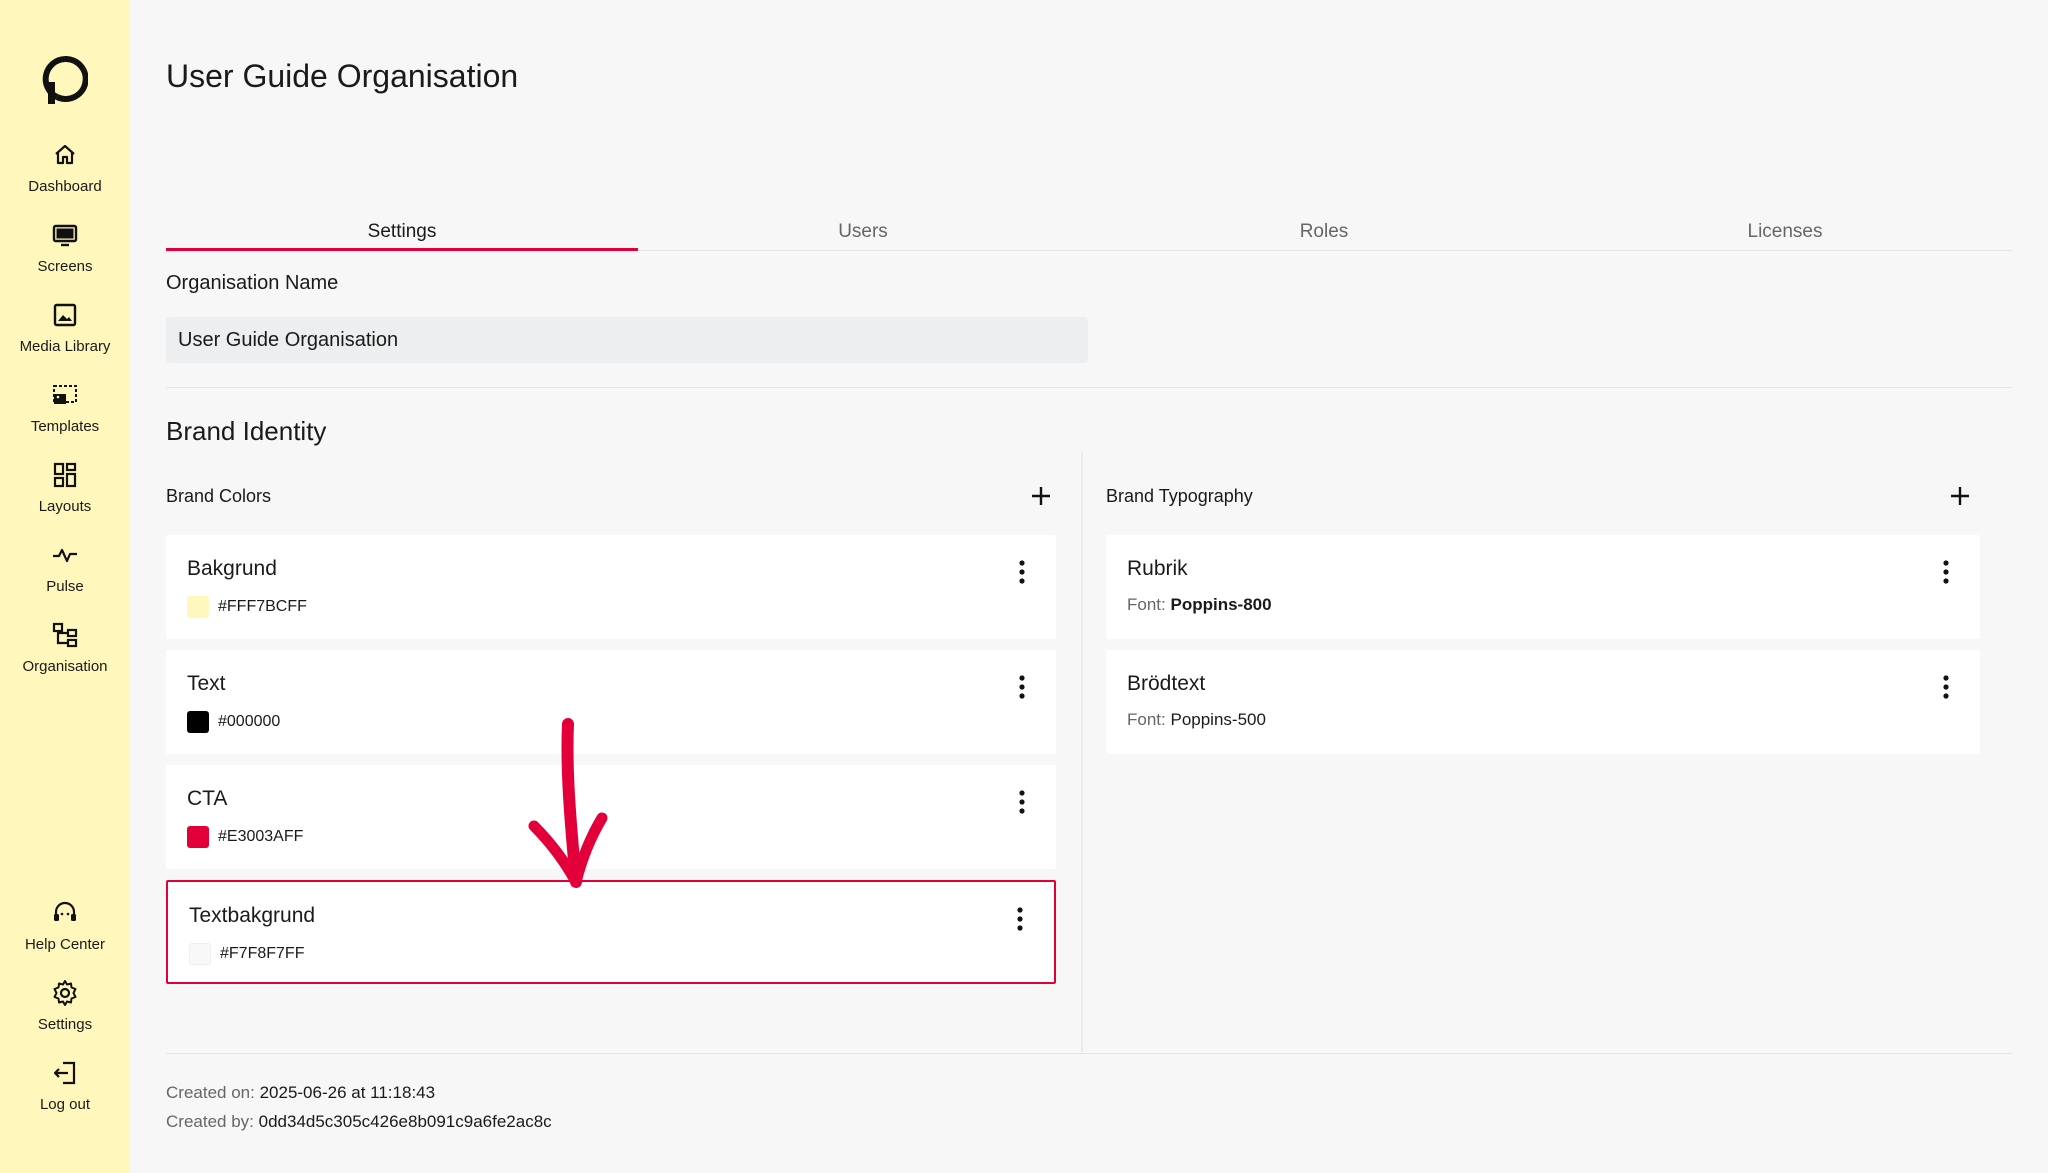 The width and height of the screenshot is (2048, 1173). What do you see at coordinates (65, 506) in the screenshot?
I see `sidebar-item-label: Layouts` at bounding box center [65, 506].